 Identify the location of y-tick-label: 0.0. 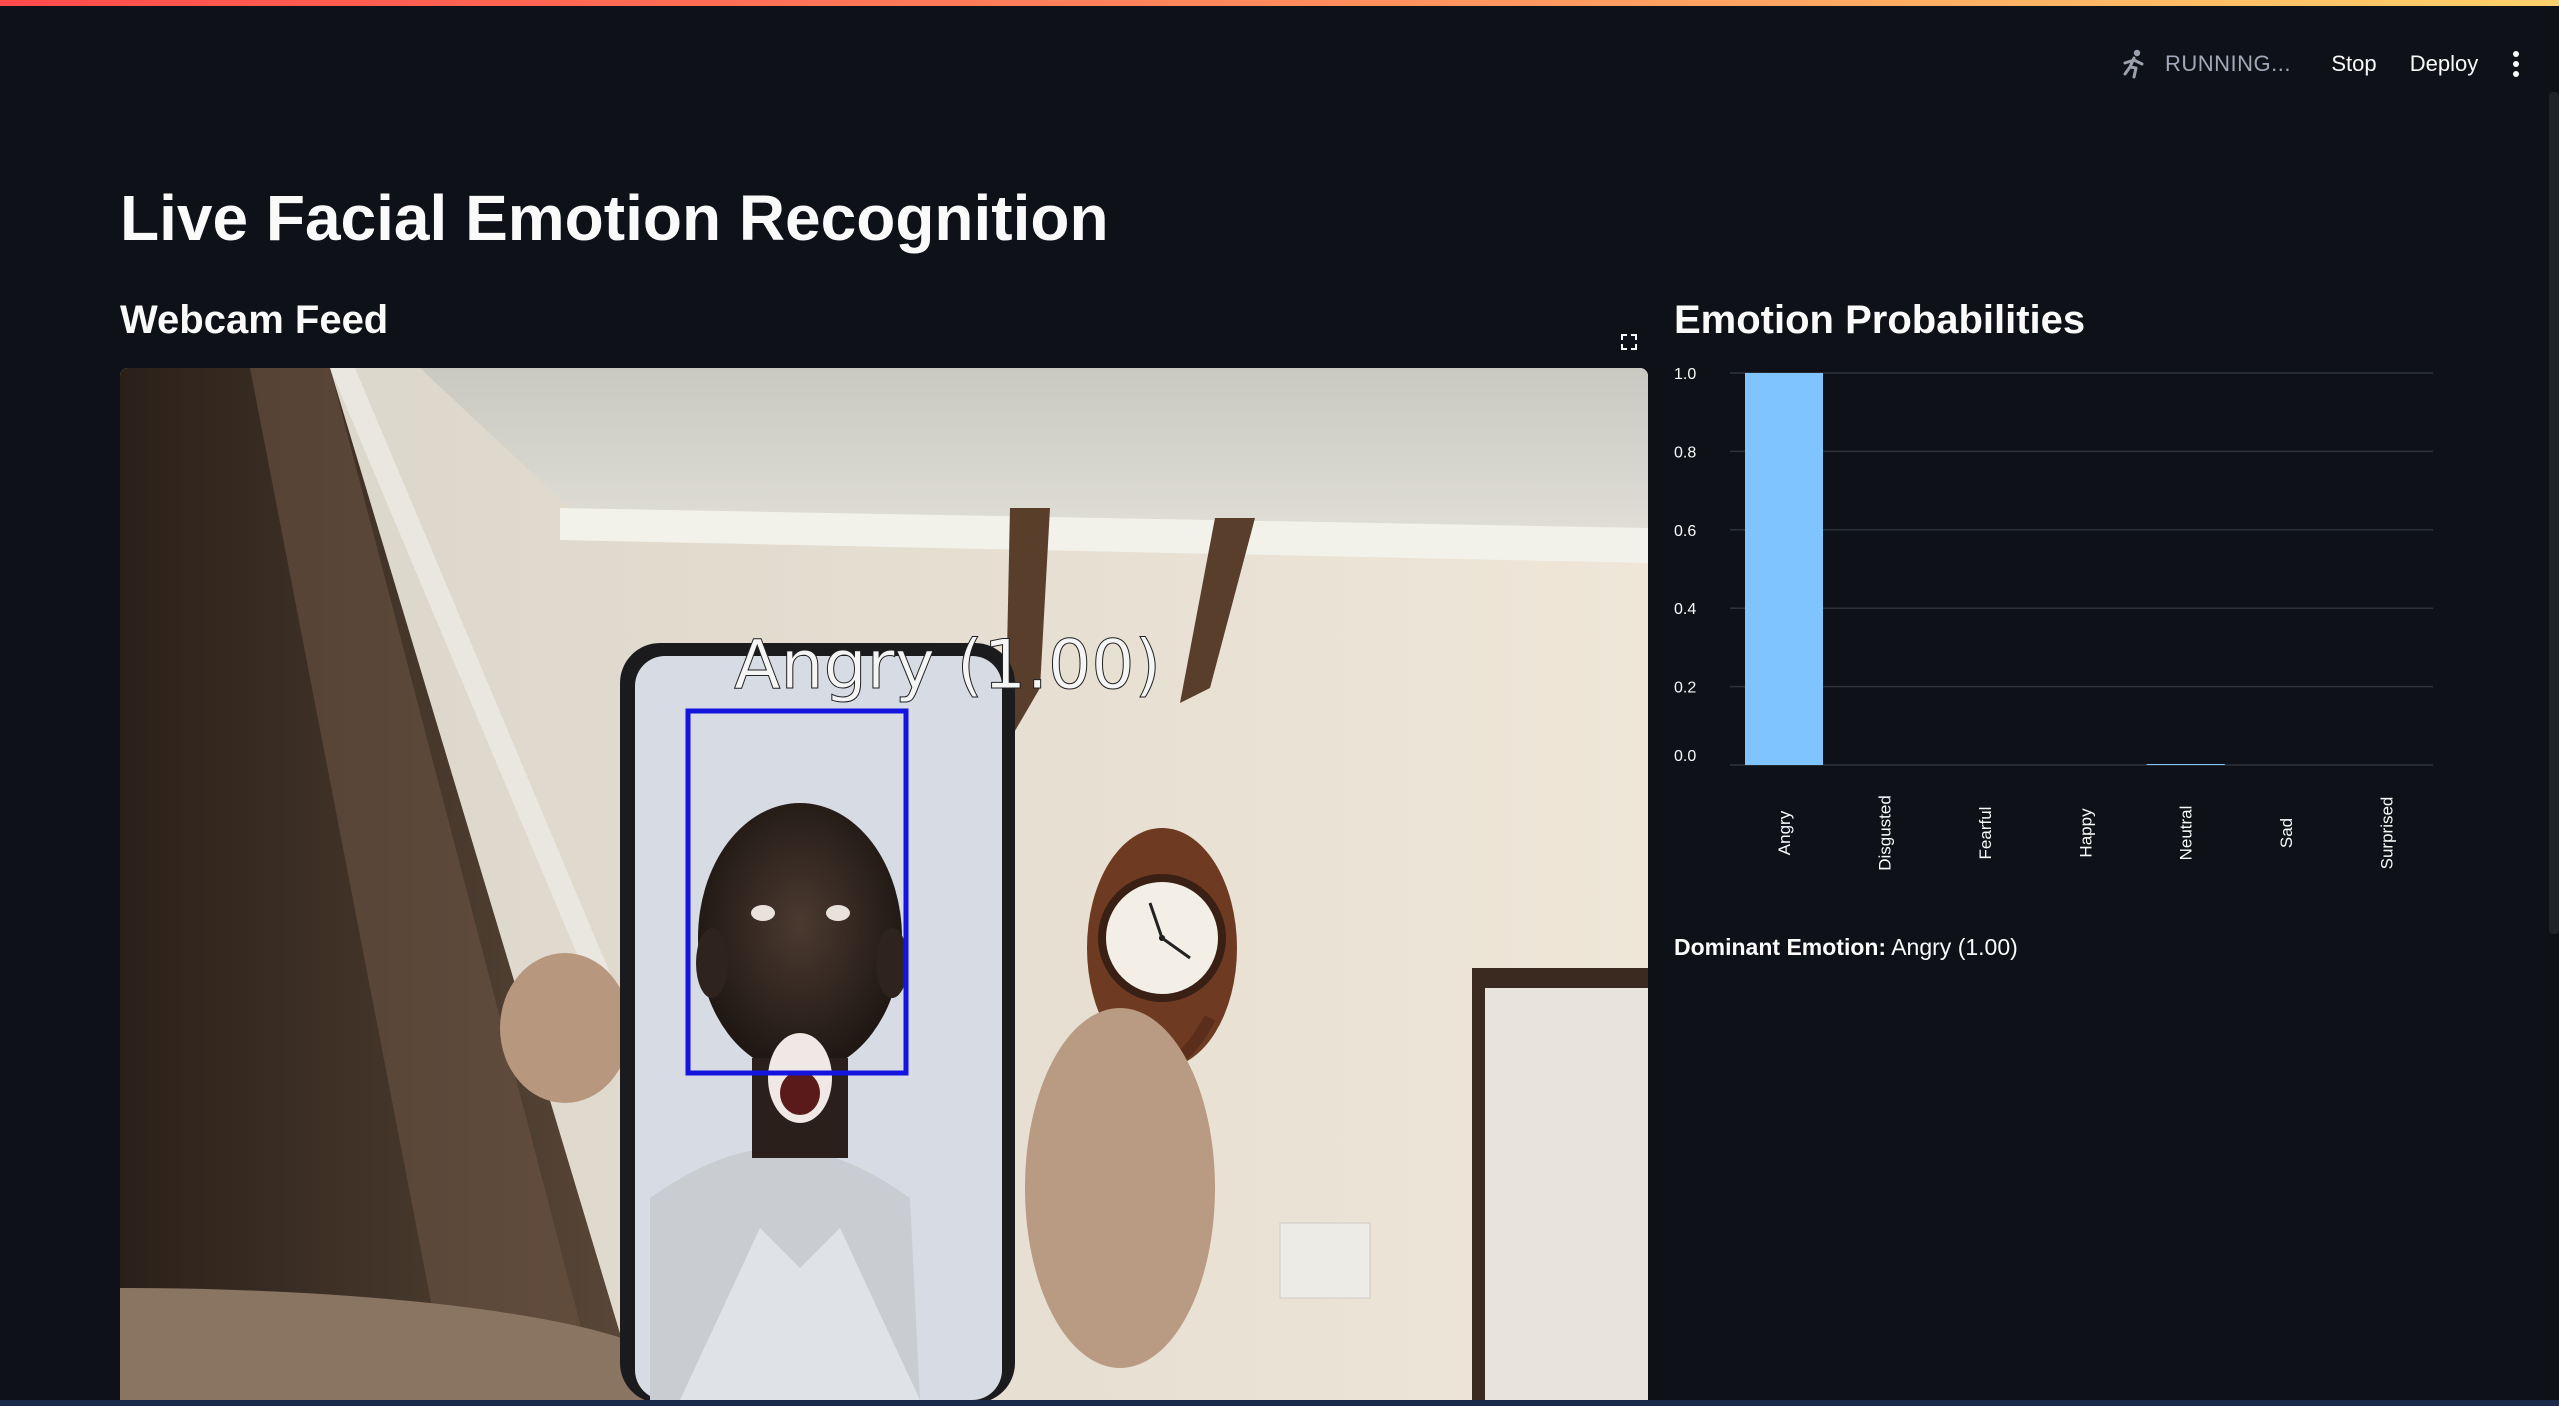
(1685, 756).